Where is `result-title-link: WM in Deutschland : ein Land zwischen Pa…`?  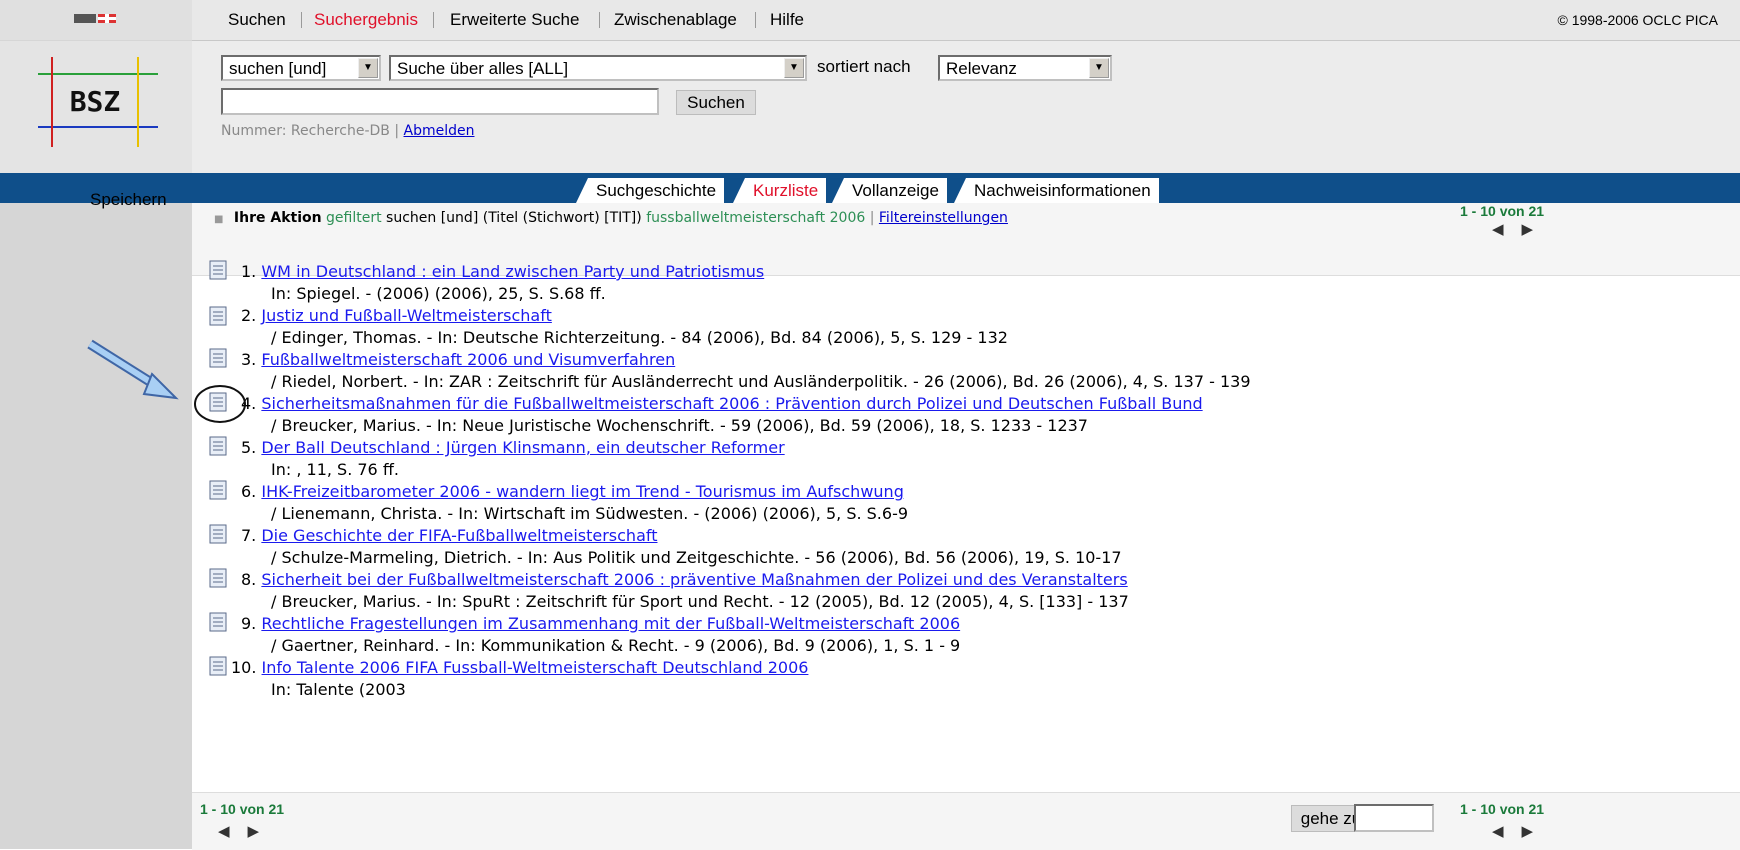
result-title-link: WM in Deutschland : ein Land zwischen Pa… is located at coordinates (512, 271).